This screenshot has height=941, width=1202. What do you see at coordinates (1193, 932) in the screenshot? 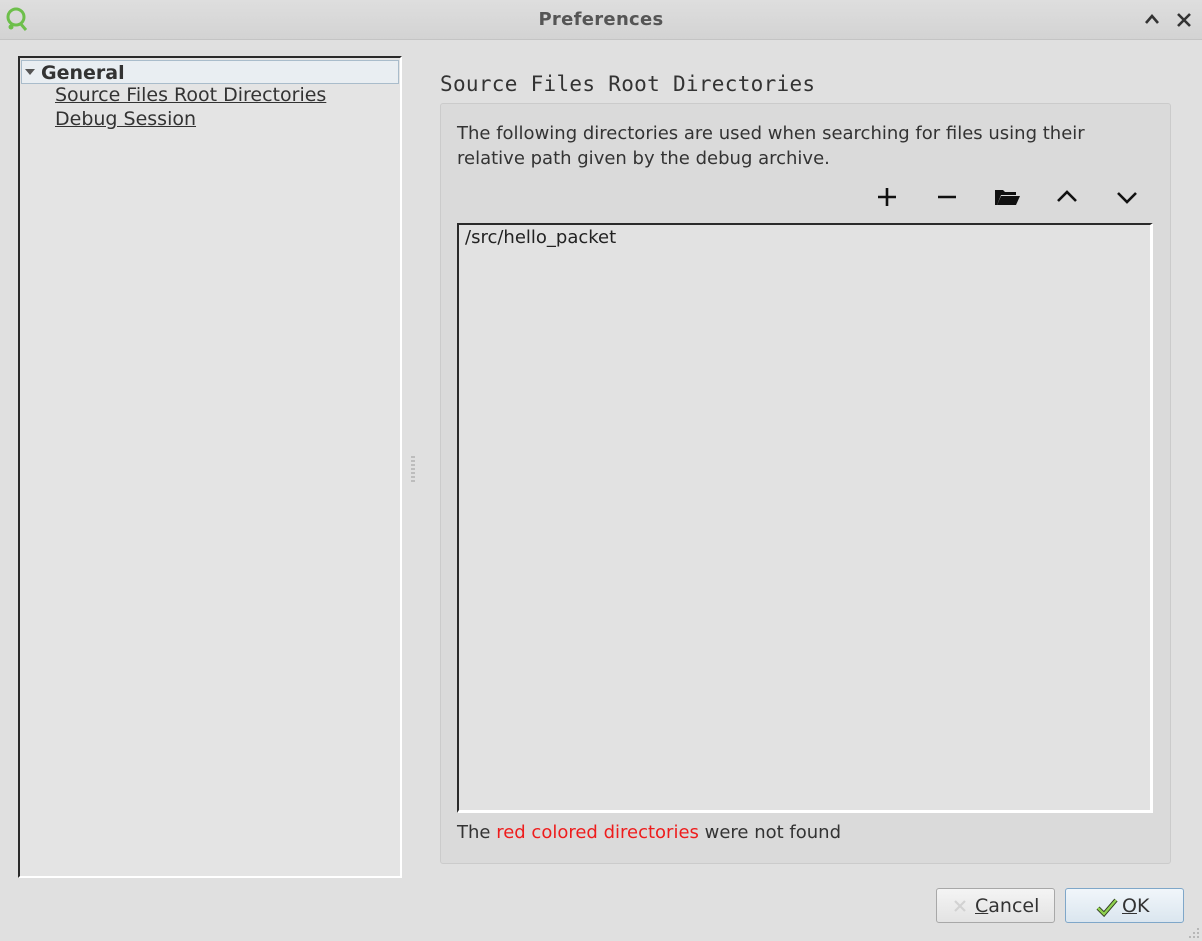
I see `resize-grip-icon` at bounding box center [1193, 932].